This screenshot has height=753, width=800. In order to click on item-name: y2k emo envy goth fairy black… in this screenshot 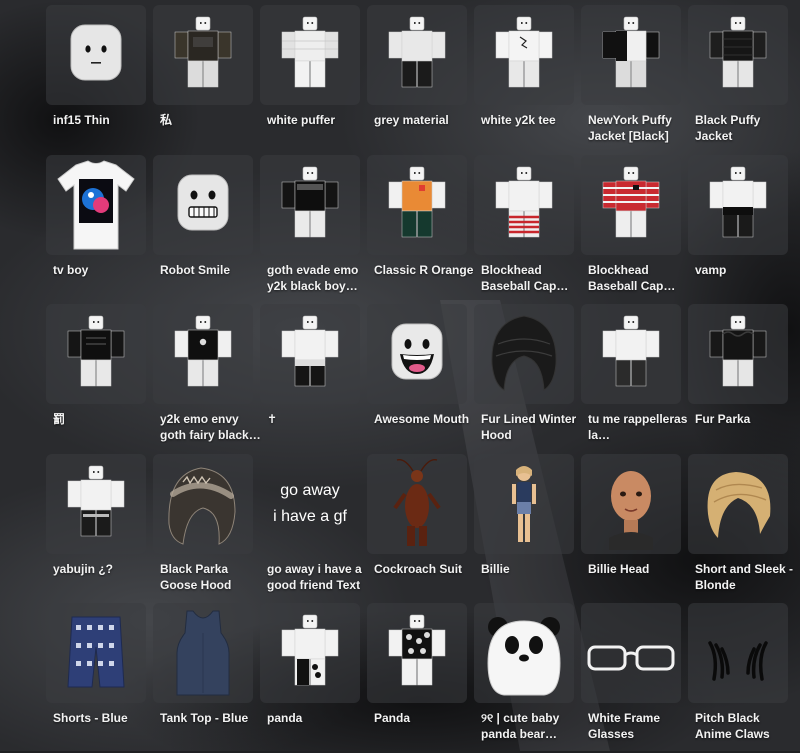, I will do `click(212, 427)`.